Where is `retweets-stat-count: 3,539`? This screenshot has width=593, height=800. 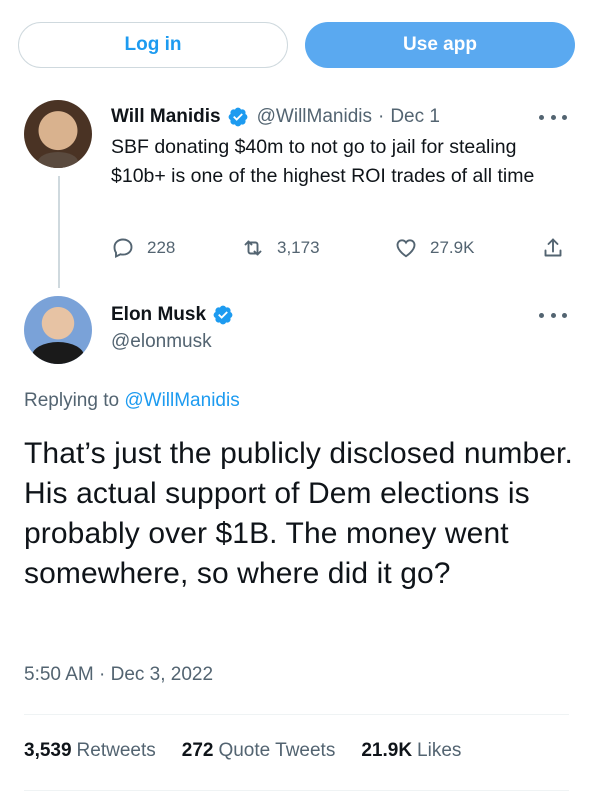 retweets-stat-count: 3,539 is located at coordinates (48, 750).